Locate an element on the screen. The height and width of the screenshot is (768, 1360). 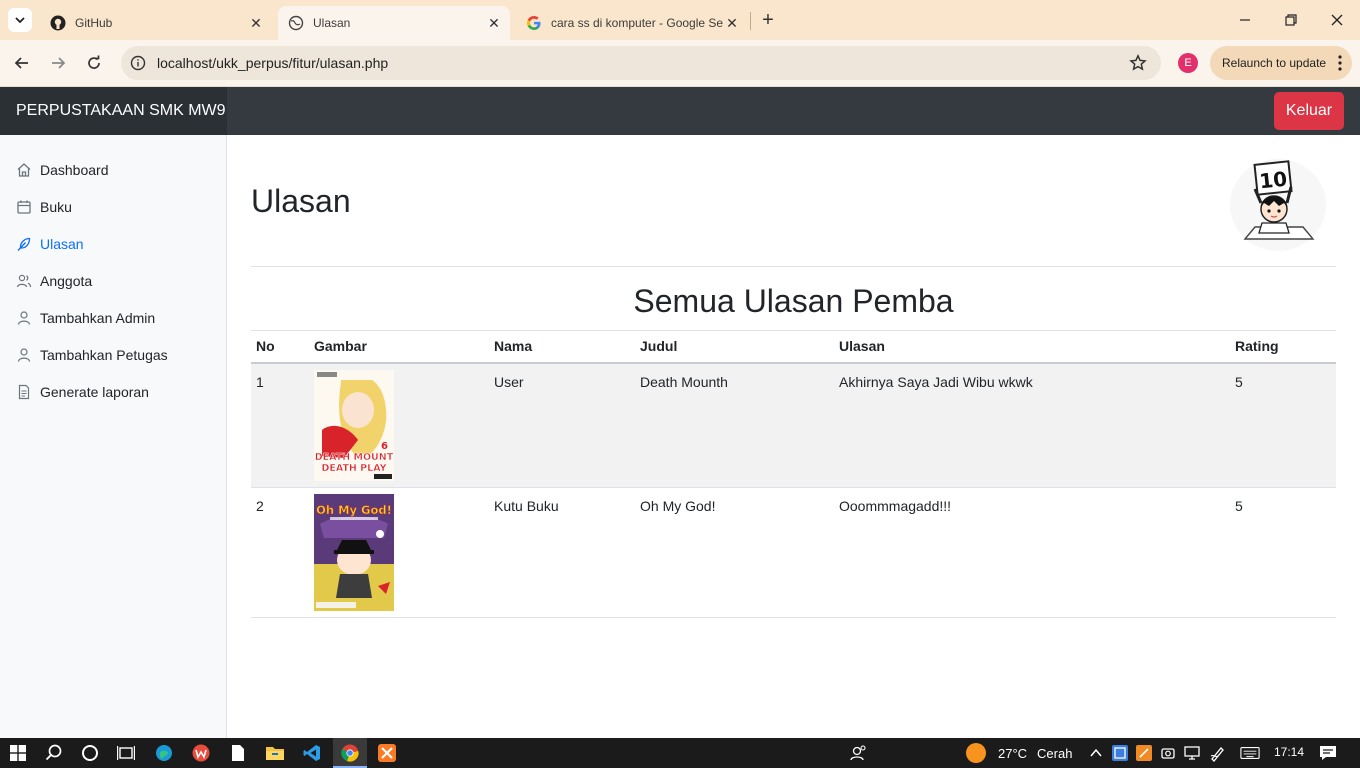
sidebar-item-buku: Buku is located at coordinates (44, 207).